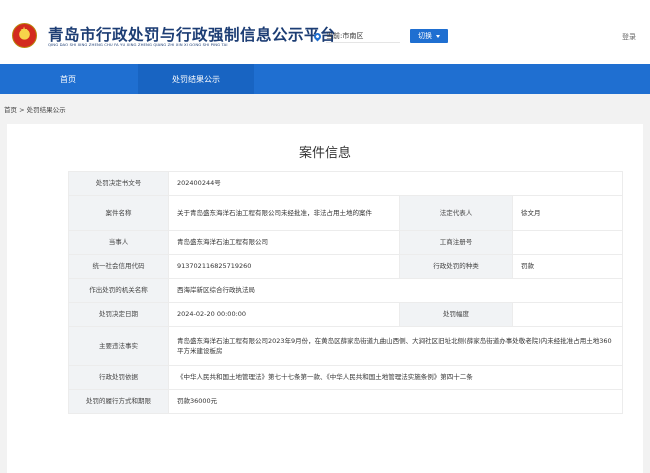 The width and height of the screenshot is (650, 473). Describe the element at coordinates (118, 346) in the screenshot. I see `facts-label: 主要违法事实` at that location.